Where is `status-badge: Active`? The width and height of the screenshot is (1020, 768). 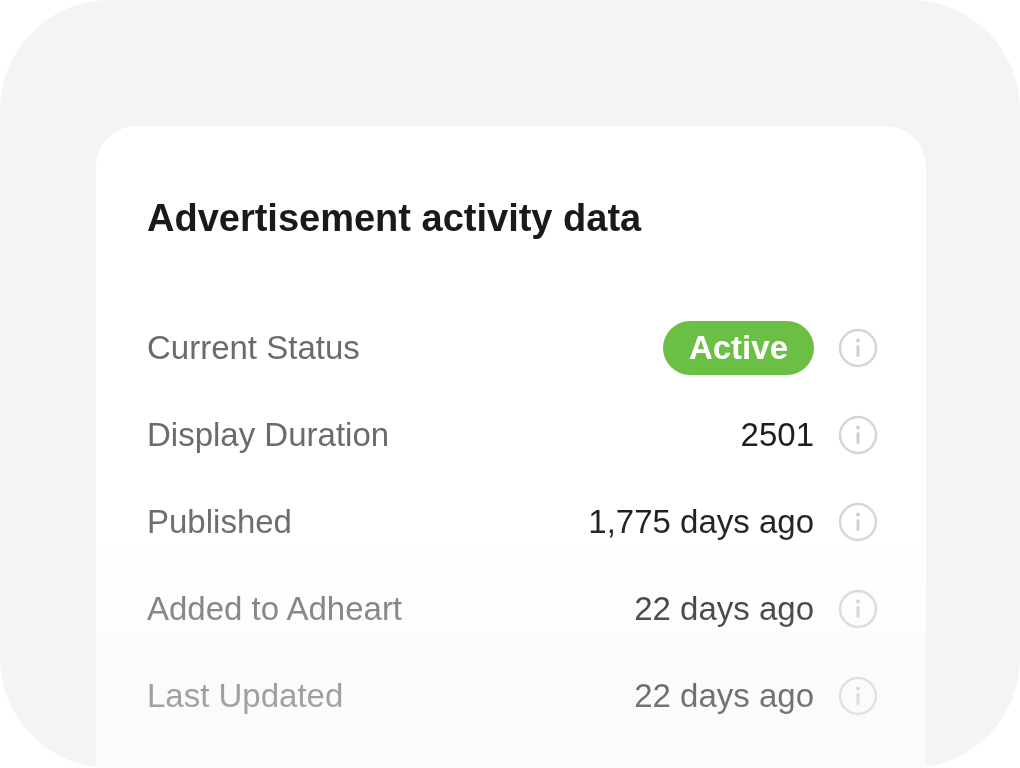 status-badge: Active is located at coordinates (738, 347).